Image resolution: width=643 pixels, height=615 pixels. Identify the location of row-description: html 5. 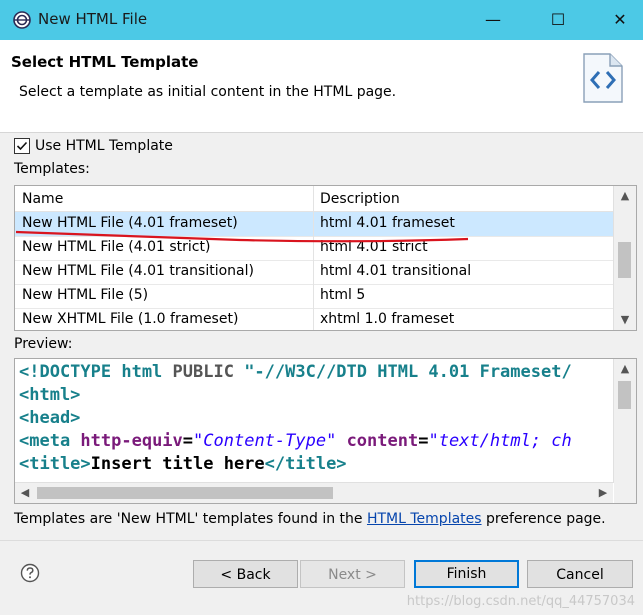
(343, 295).